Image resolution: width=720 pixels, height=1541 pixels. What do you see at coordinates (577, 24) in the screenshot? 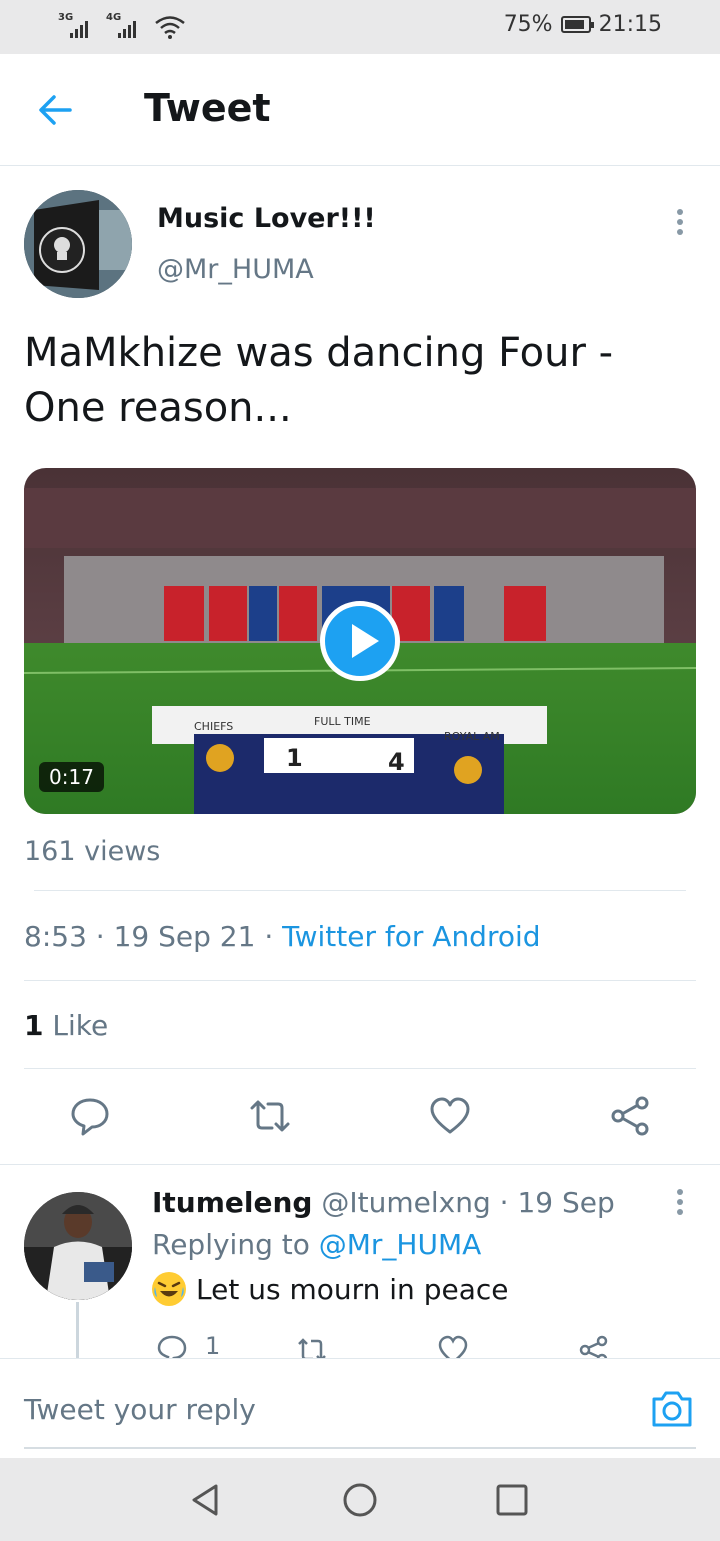
I see `battery-icon` at bounding box center [577, 24].